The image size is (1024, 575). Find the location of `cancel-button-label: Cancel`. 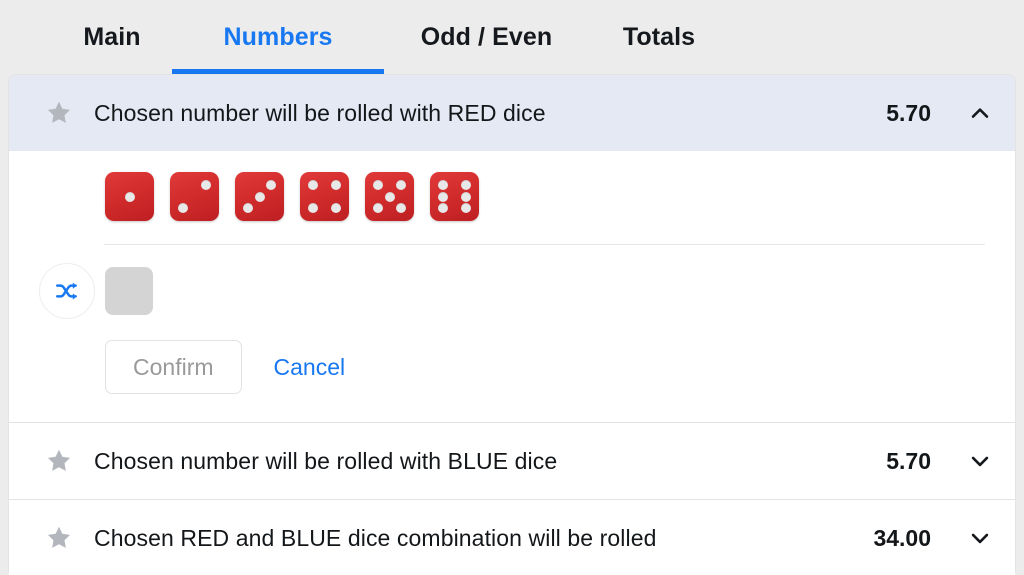

cancel-button-label: Cancel is located at coordinates (309, 366).